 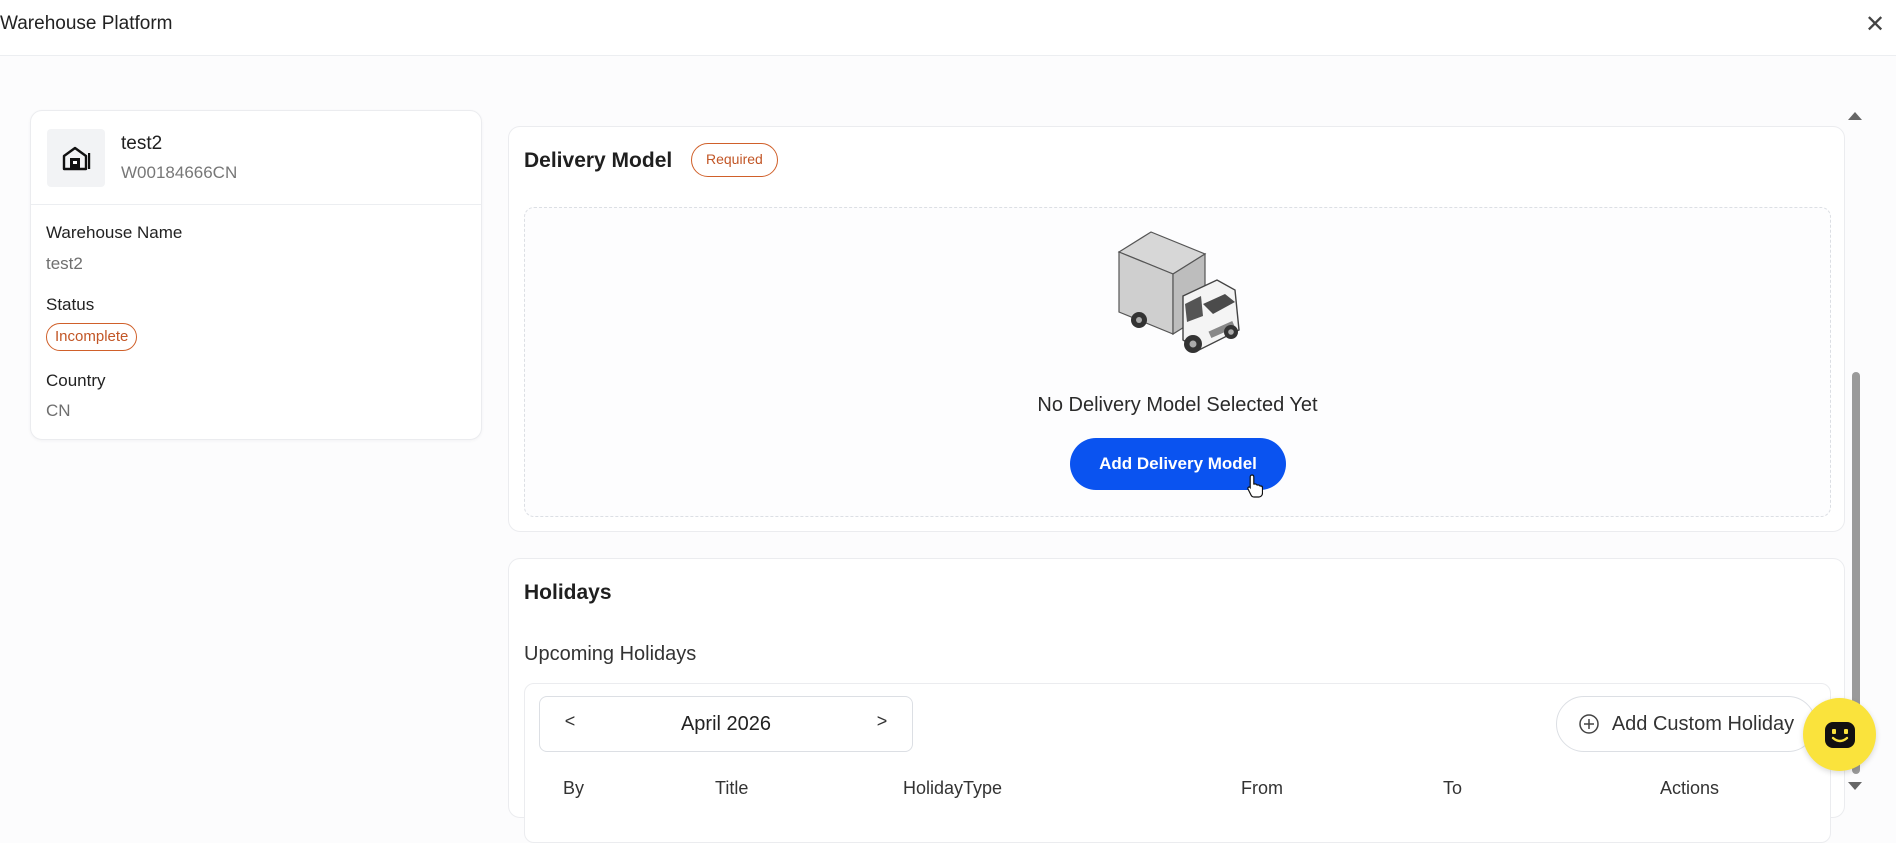 I want to click on column-header-by: By, so click(x=573, y=788).